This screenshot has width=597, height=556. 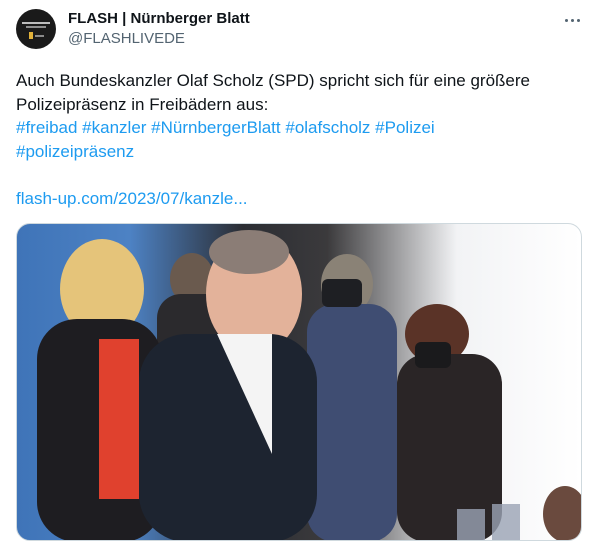 What do you see at coordinates (75, 151) in the screenshot?
I see `hashtag-link: #polizeipräsenz` at bounding box center [75, 151].